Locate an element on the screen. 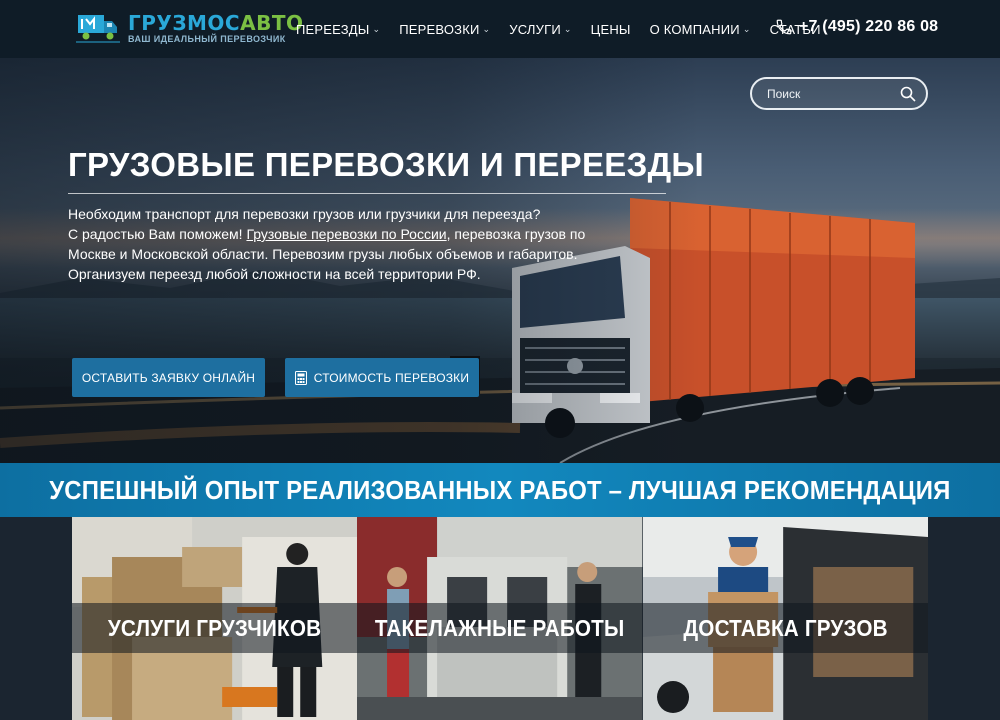  page-title: ГРУЗОВЫЕ ПЕРЕВОЗКИ И ПЕРЕЕЗДЫ is located at coordinates (386, 164).